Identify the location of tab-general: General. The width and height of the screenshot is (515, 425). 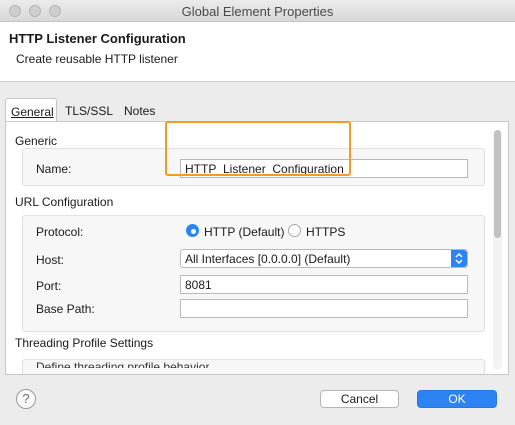
(31, 110).